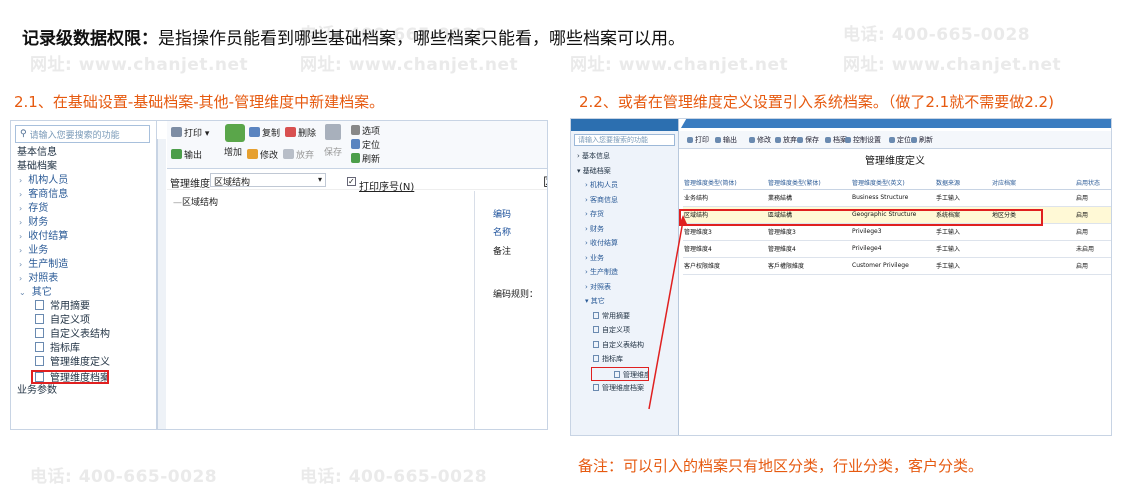 This screenshot has height=487, width=1123. I want to click on printer-icon, so click(176, 132).